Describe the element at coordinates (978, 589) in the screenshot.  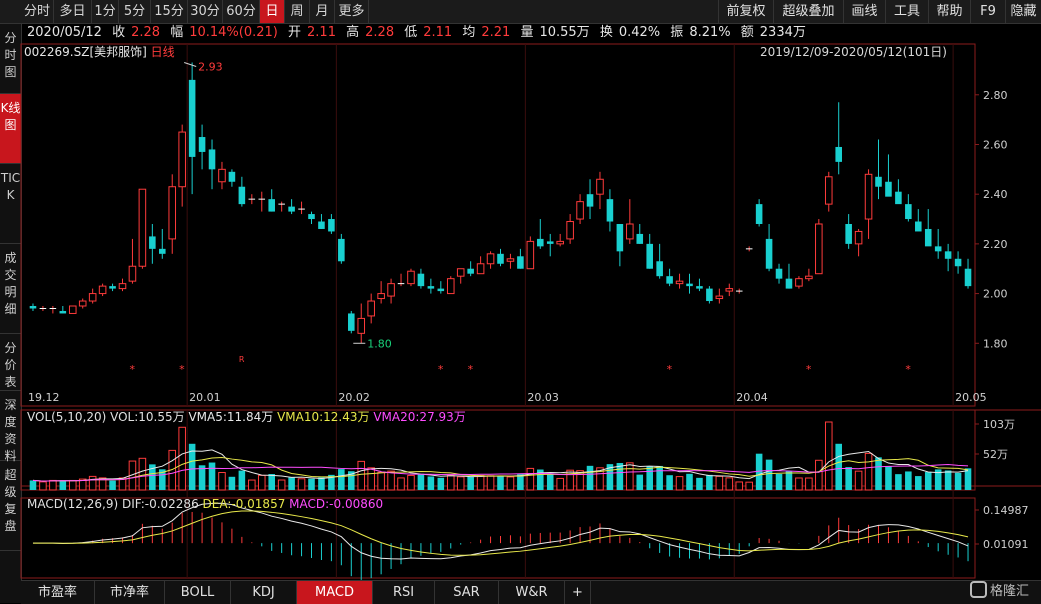
I see `logo-icon` at that location.